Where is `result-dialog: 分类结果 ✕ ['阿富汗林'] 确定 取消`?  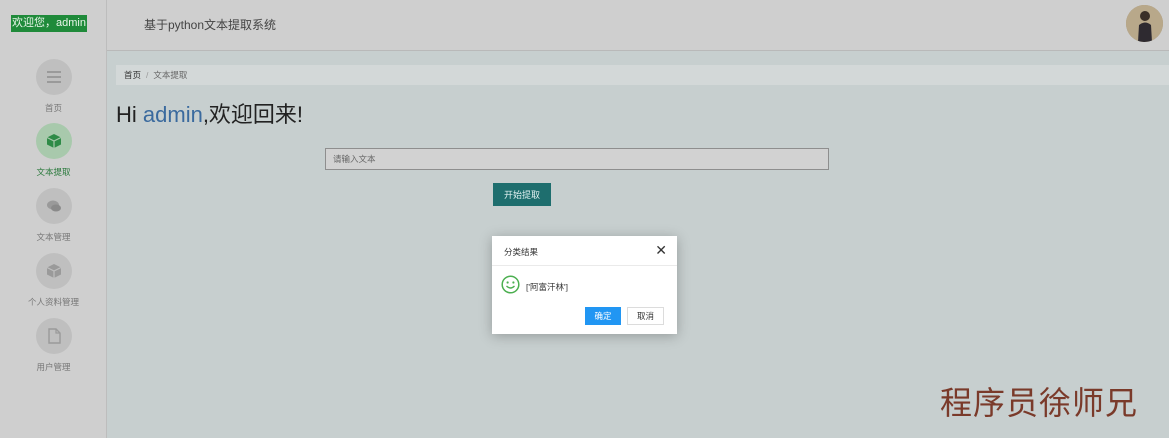
result-dialog: 分类结果 ✕ ['阿富汗林'] 确定 取消 is located at coordinates (584, 285).